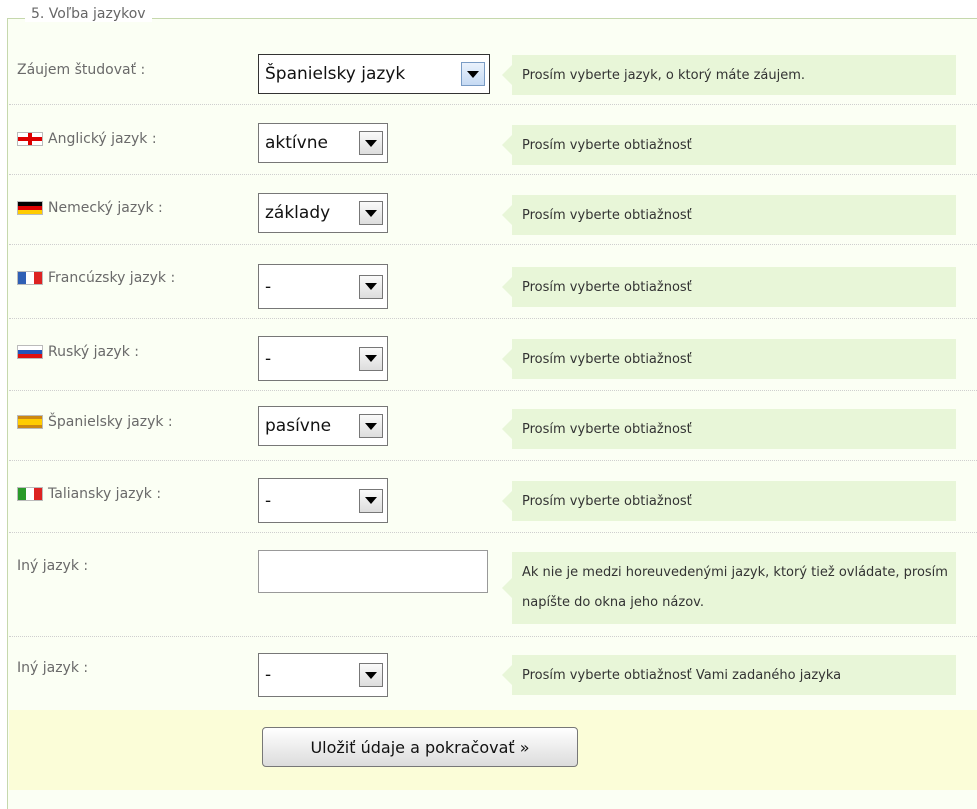 This screenshot has height=809, width=977. I want to click on russian-level-value: -, so click(268, 358).